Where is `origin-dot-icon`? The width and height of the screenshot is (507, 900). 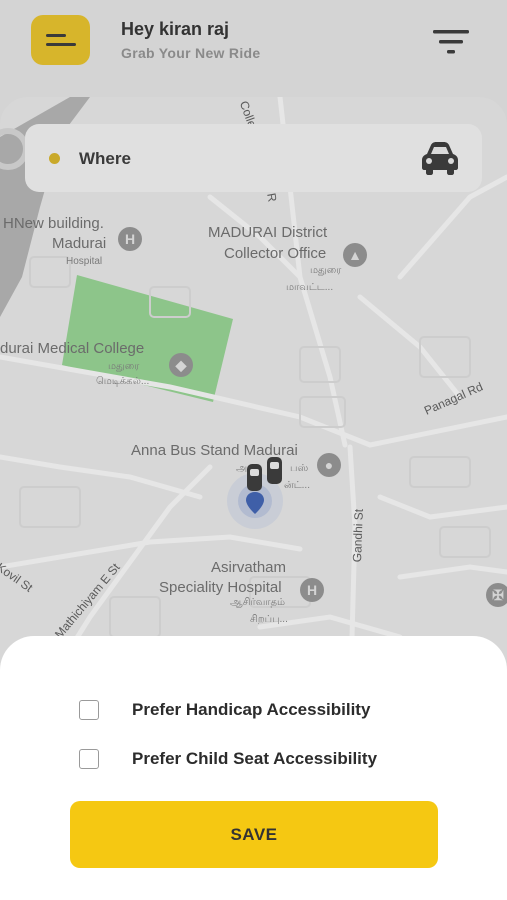 origin-dot-icon is located at coordinates (54, 158).